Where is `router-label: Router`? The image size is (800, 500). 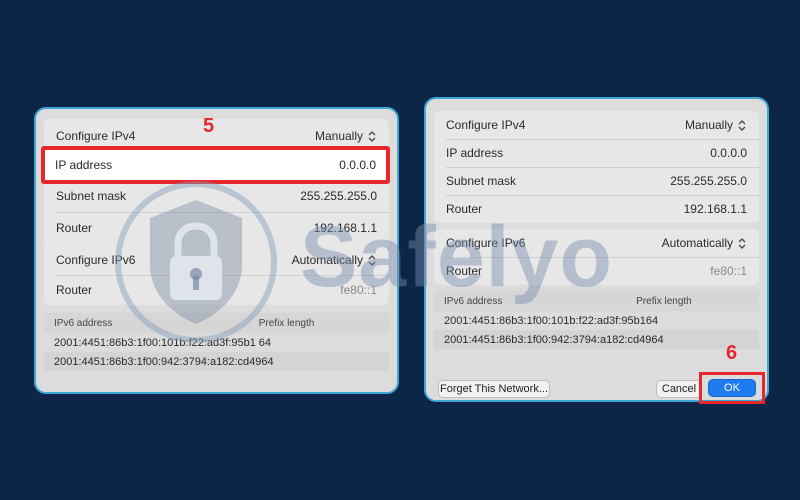
router-label: Router is located at coordinates (74, 228).